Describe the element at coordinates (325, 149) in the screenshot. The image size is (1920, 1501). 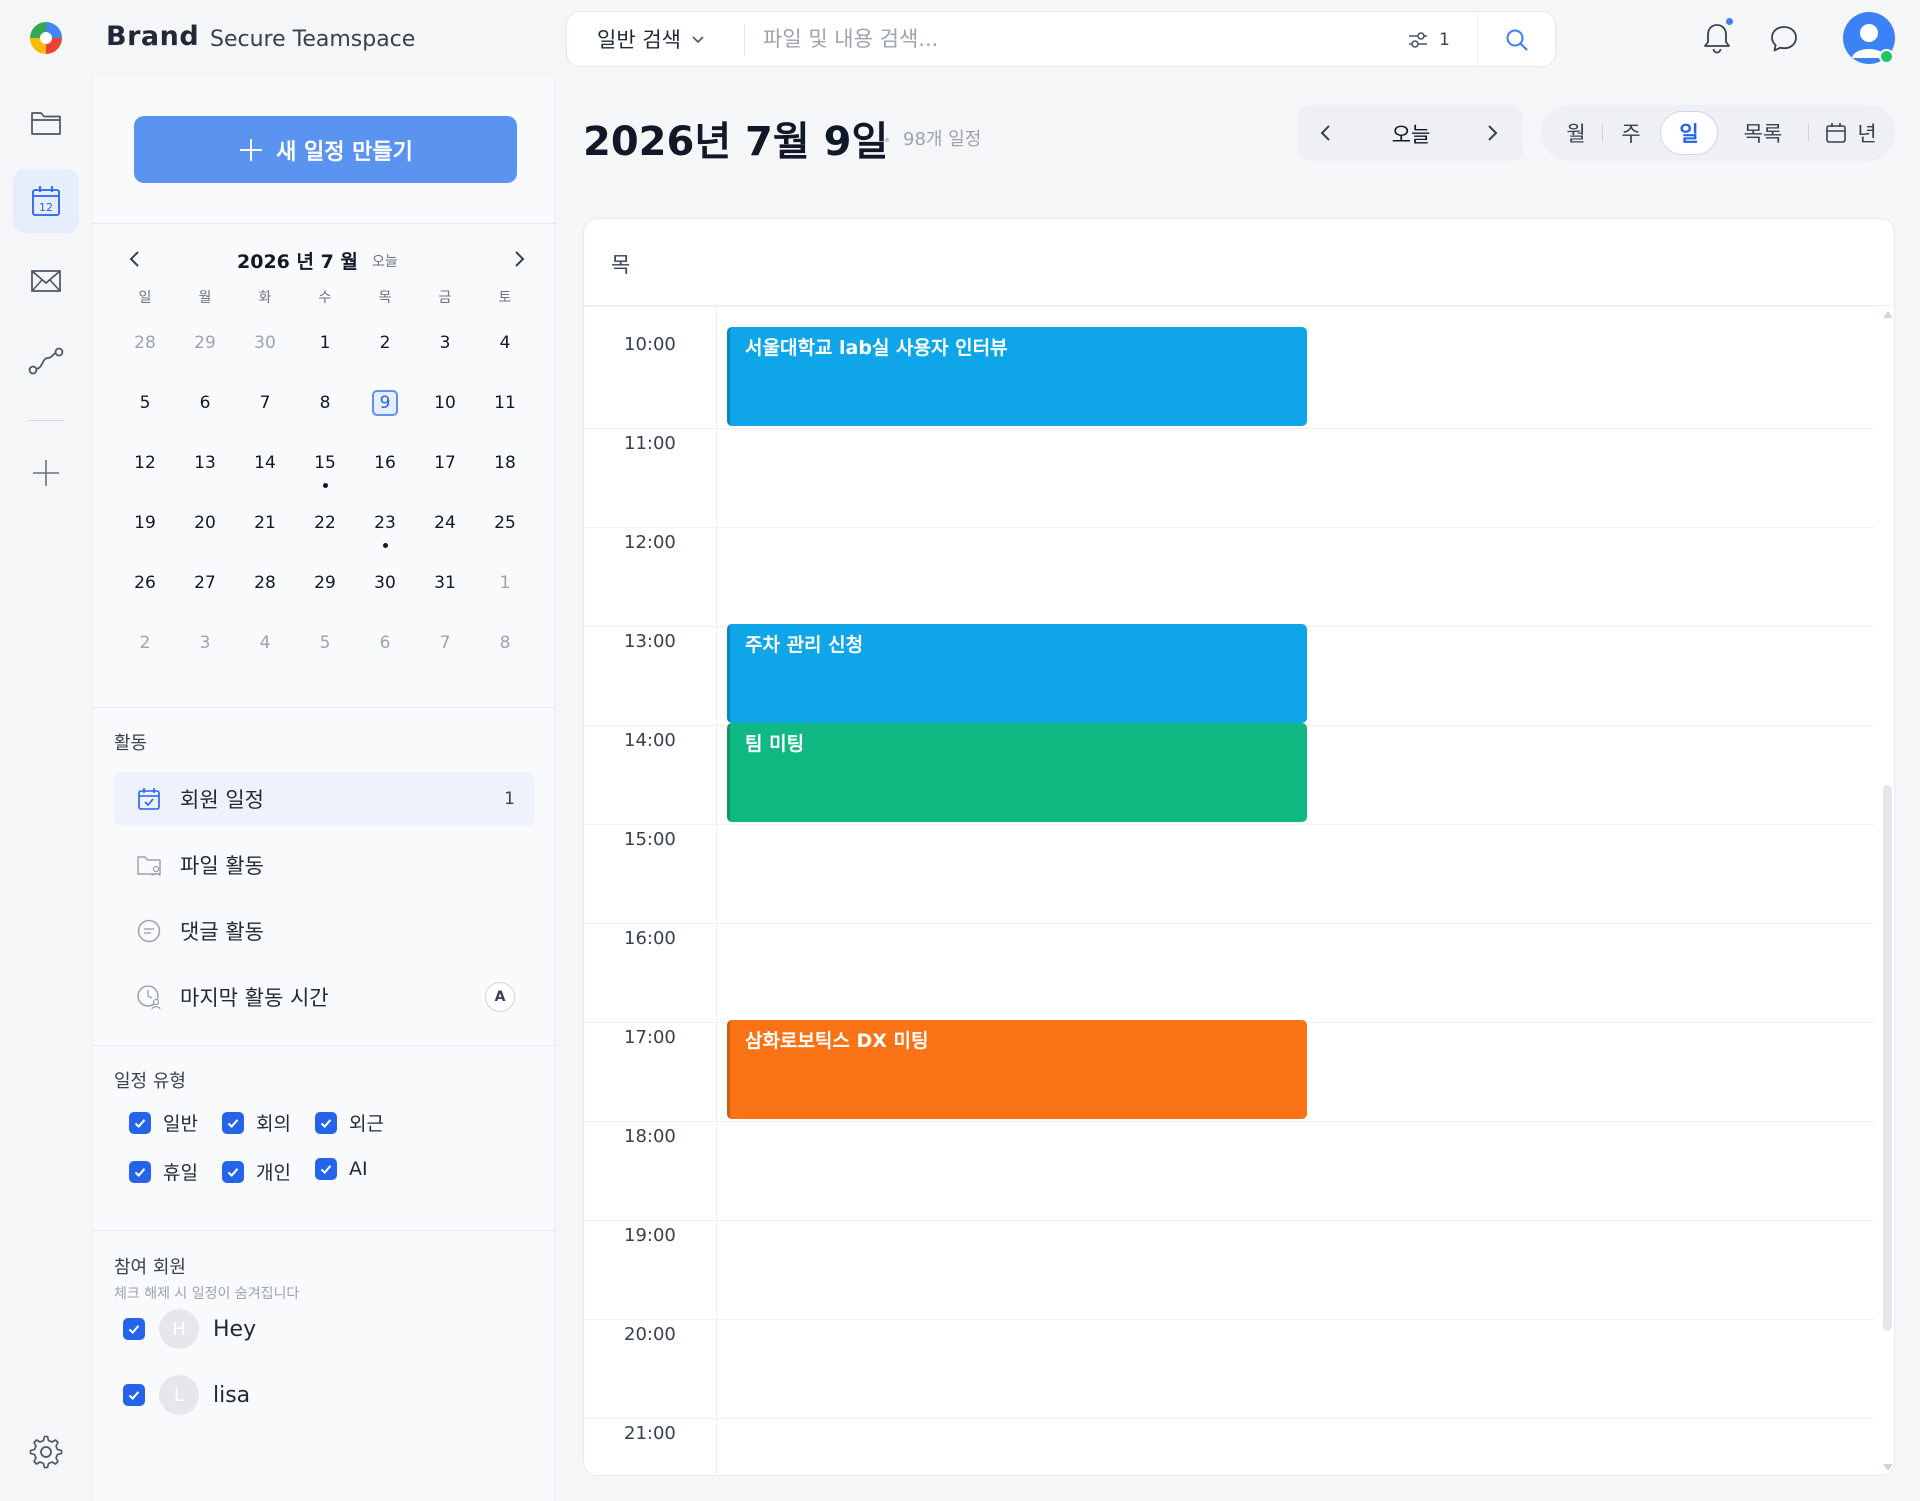
I see `new-event-button: 새 일정 만들기` at that location.